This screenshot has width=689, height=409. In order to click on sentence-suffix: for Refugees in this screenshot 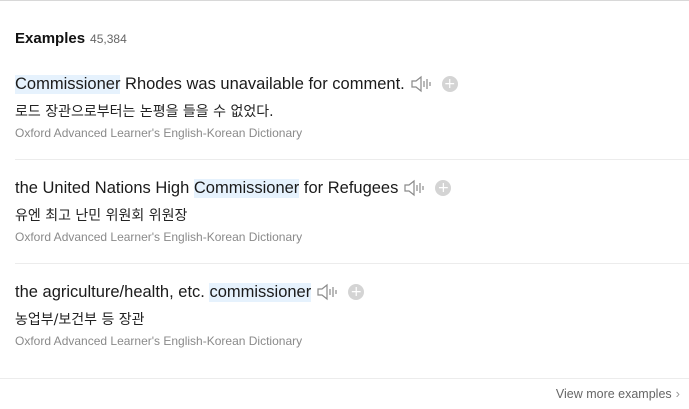, I will do `click(349, 187)`.